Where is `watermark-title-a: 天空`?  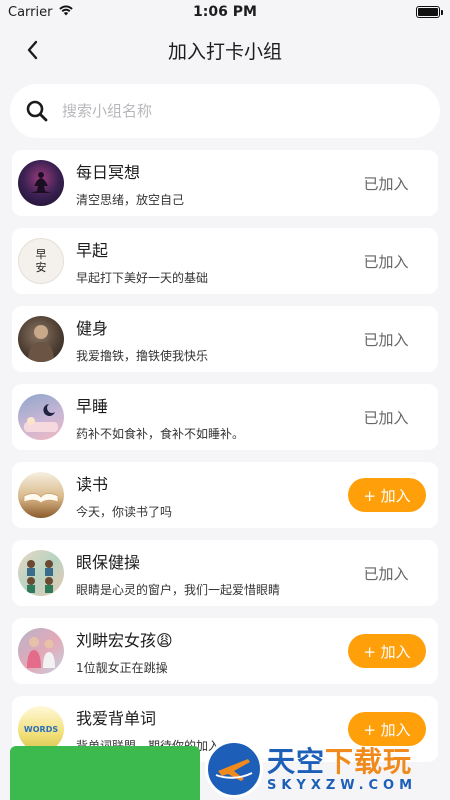
watermark-title-a: 天空 is located at coordinates (296, 761).